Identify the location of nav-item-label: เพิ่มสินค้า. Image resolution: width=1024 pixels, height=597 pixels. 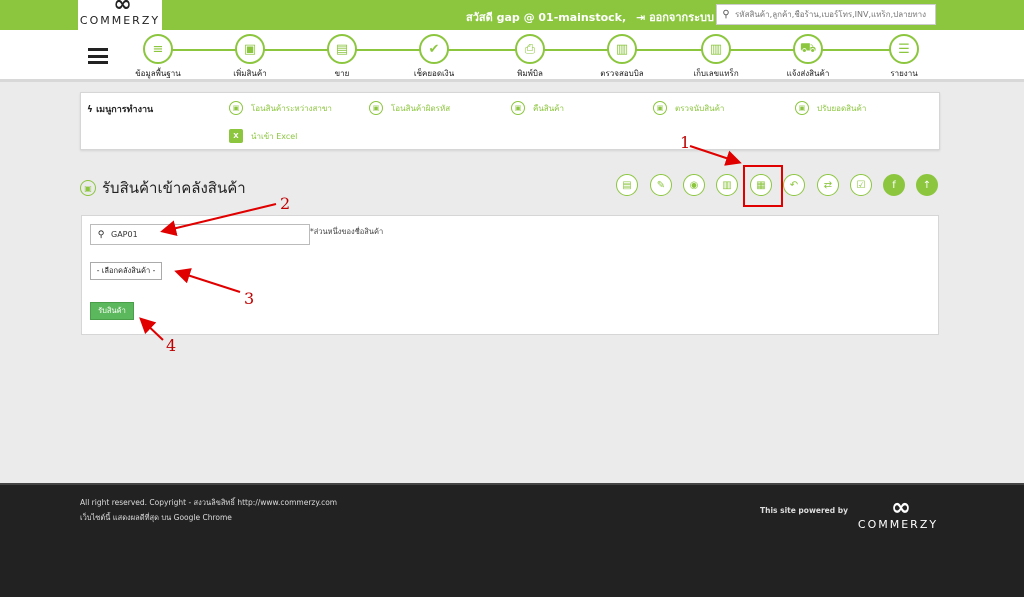
(250, 73).